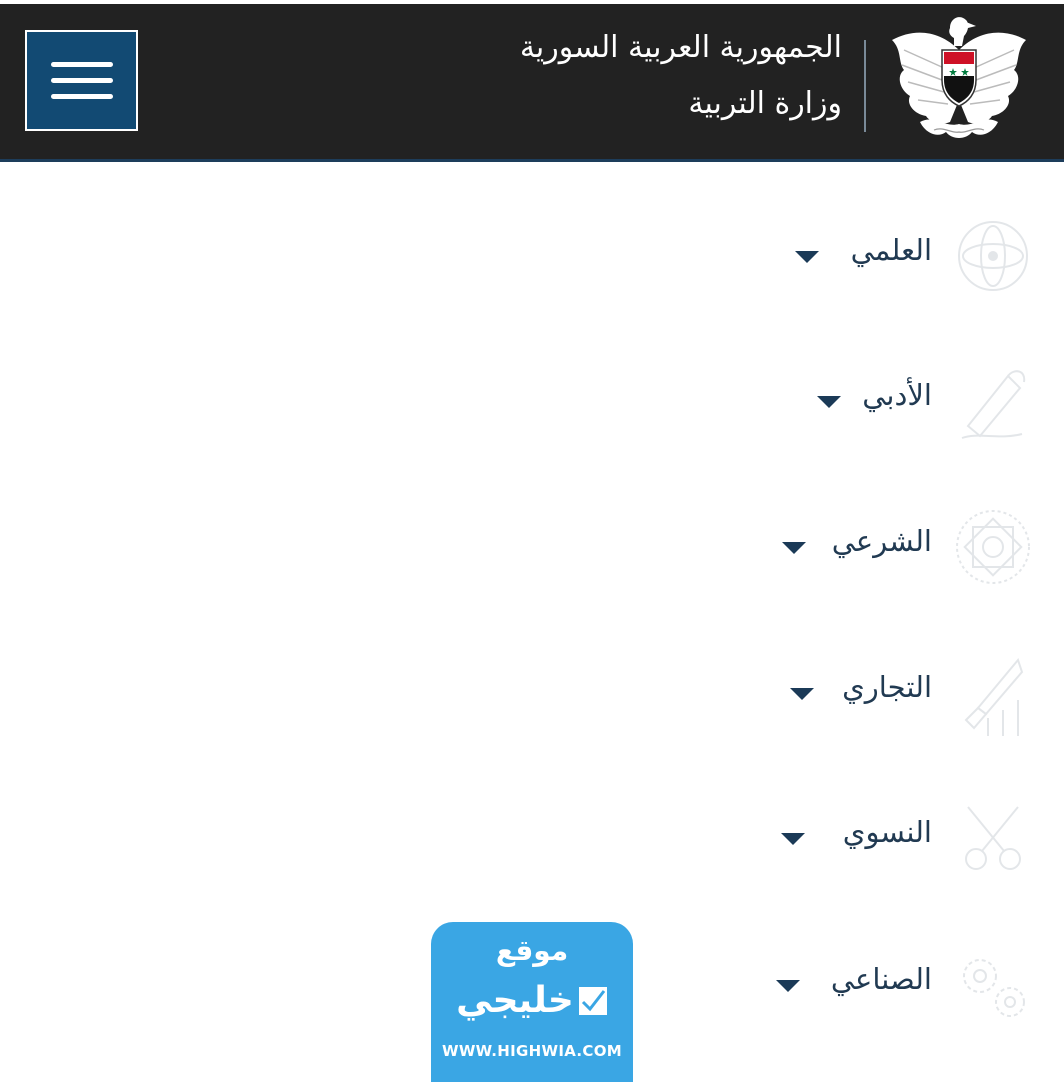 The width and height of the screenshot is (1064, 1082). What do you see at coordinates (765, 103) in the screenshot?
I see `ministry-title: وزارة التربية` at bounding box center [765, 103].